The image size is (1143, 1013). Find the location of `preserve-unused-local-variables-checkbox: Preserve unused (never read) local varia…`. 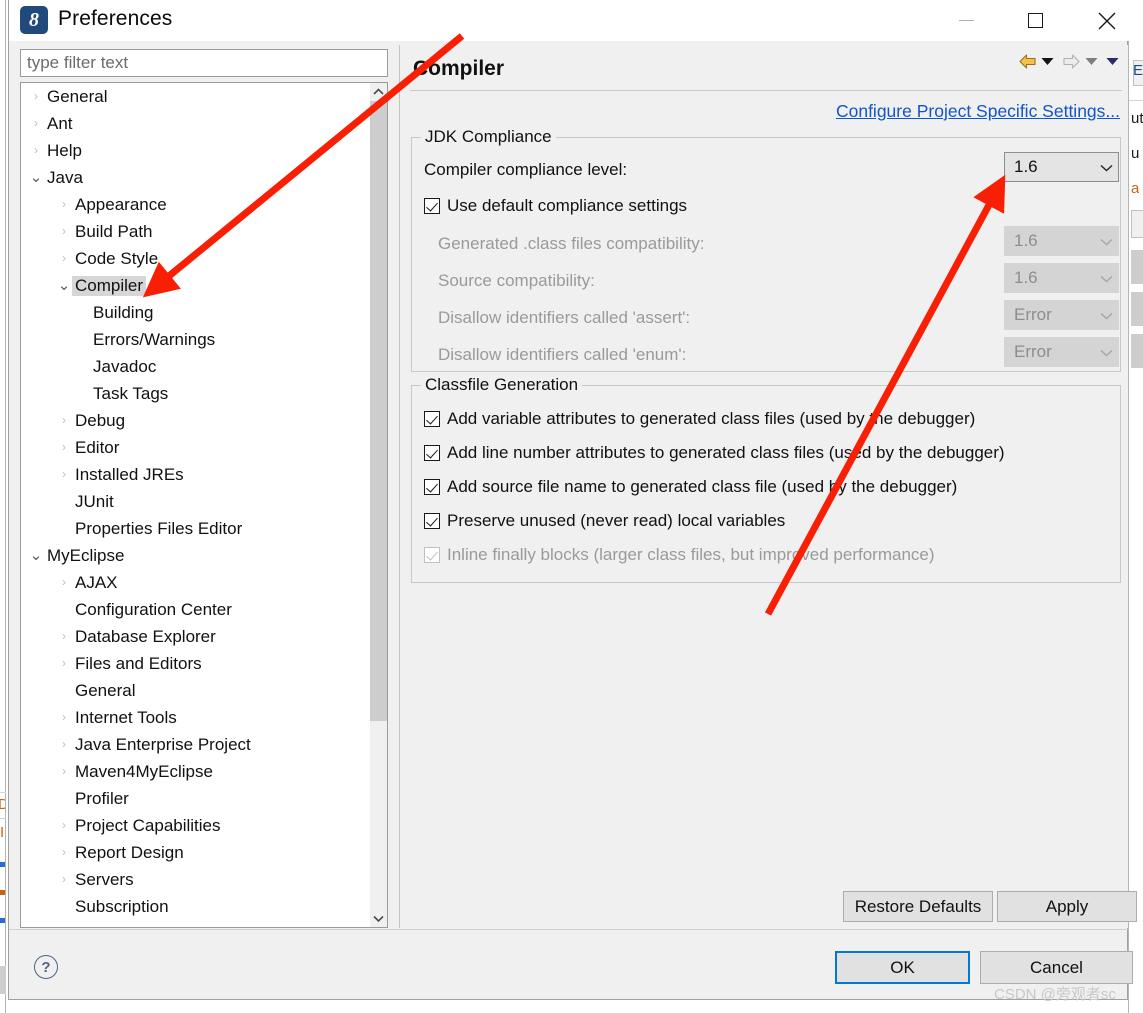

preserve-unused-local-variables-checkbox: Preserve unused (never read) local varia… is located at coordinates (604, 521).